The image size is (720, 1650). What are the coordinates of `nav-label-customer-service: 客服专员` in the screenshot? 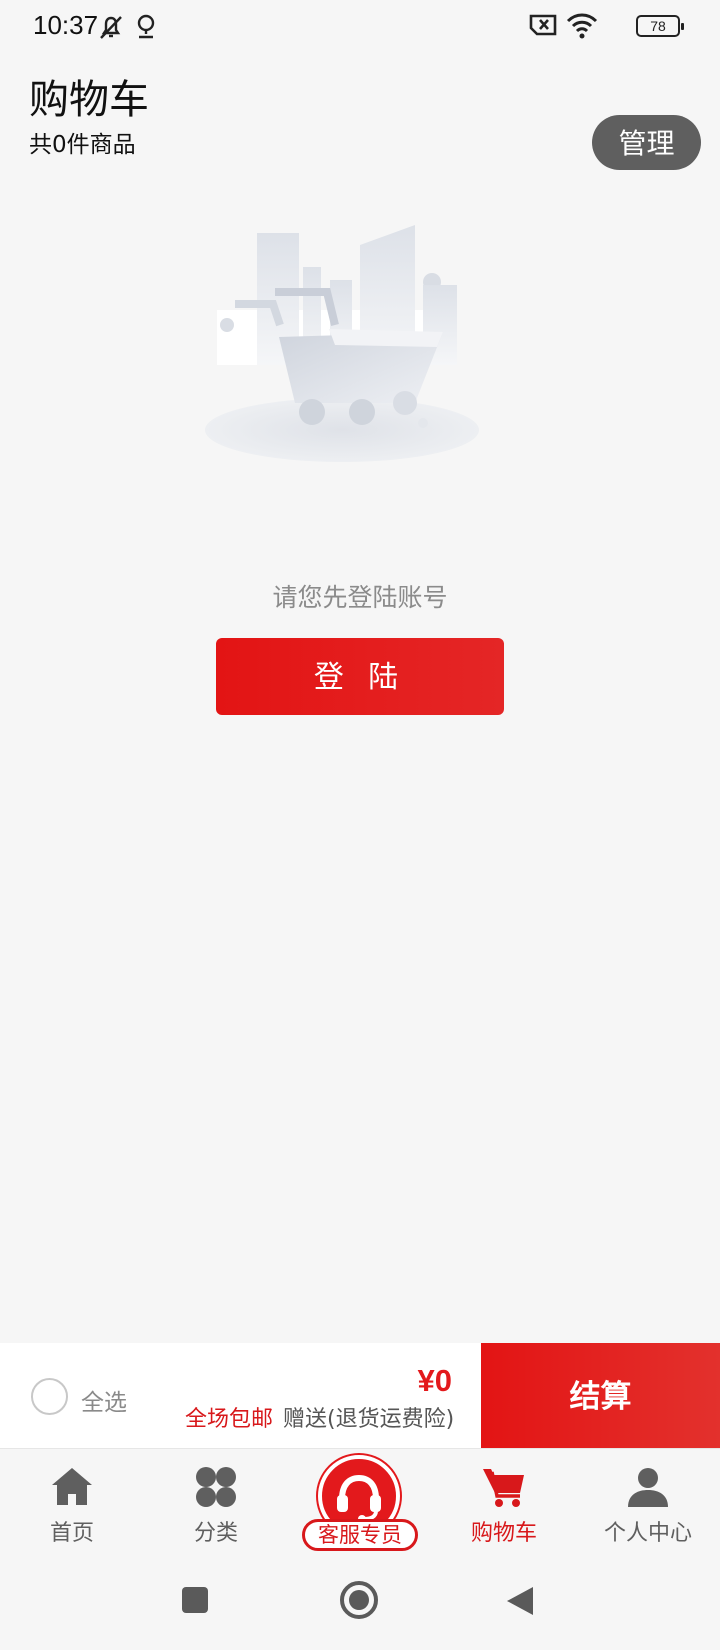 It's located at (360, 1535).